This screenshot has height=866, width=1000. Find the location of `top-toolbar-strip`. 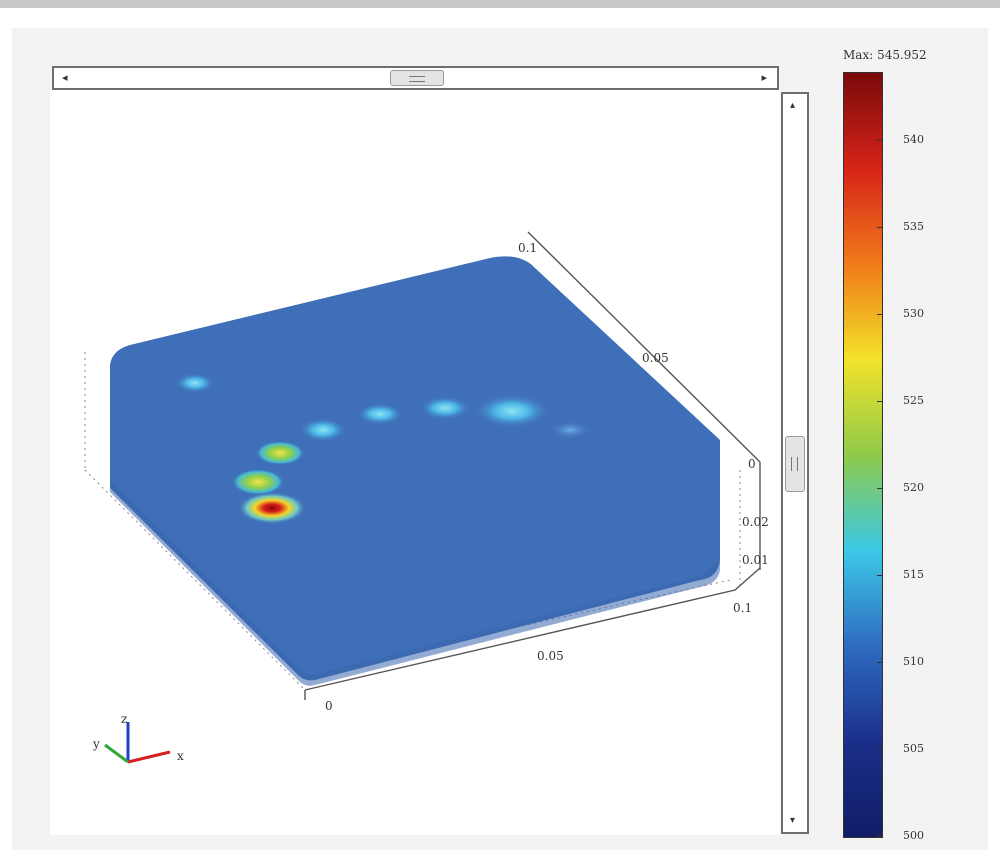

top-toolbar-strip is located at coordinates (500, 4).